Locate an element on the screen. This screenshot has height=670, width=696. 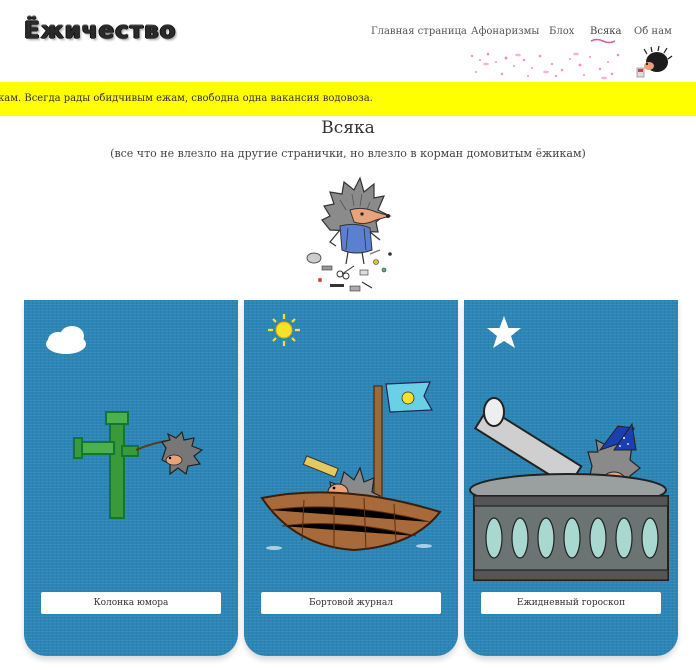
nav-item-misc: Всяка is located at coordinates (605, 31).